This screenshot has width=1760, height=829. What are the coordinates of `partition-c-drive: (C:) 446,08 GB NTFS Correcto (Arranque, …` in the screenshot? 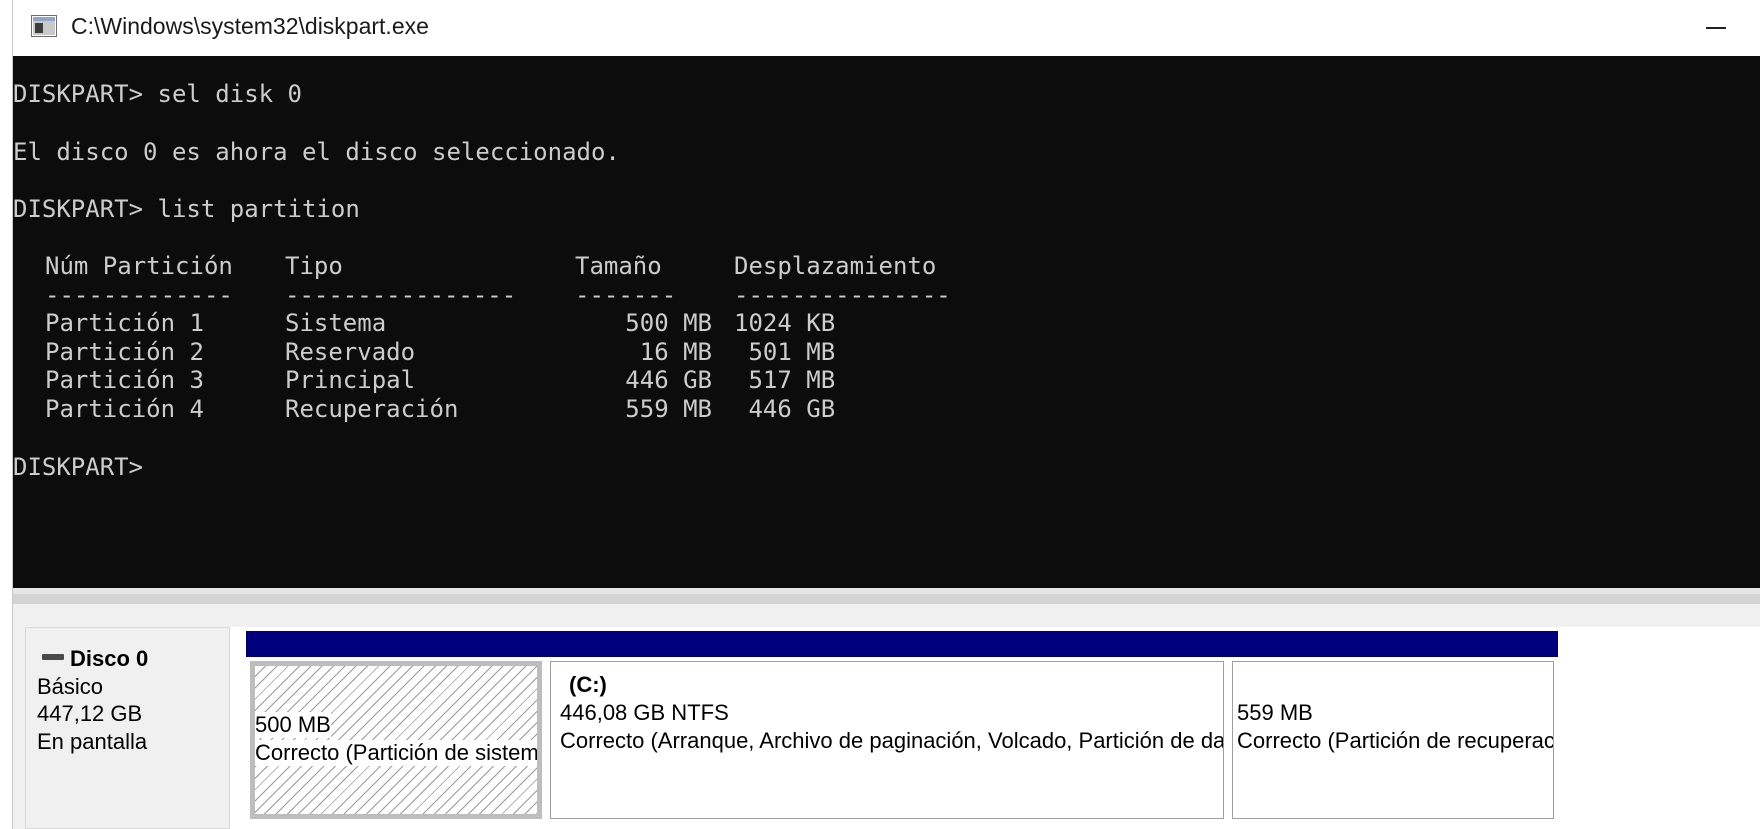 It's located at (887, 727).